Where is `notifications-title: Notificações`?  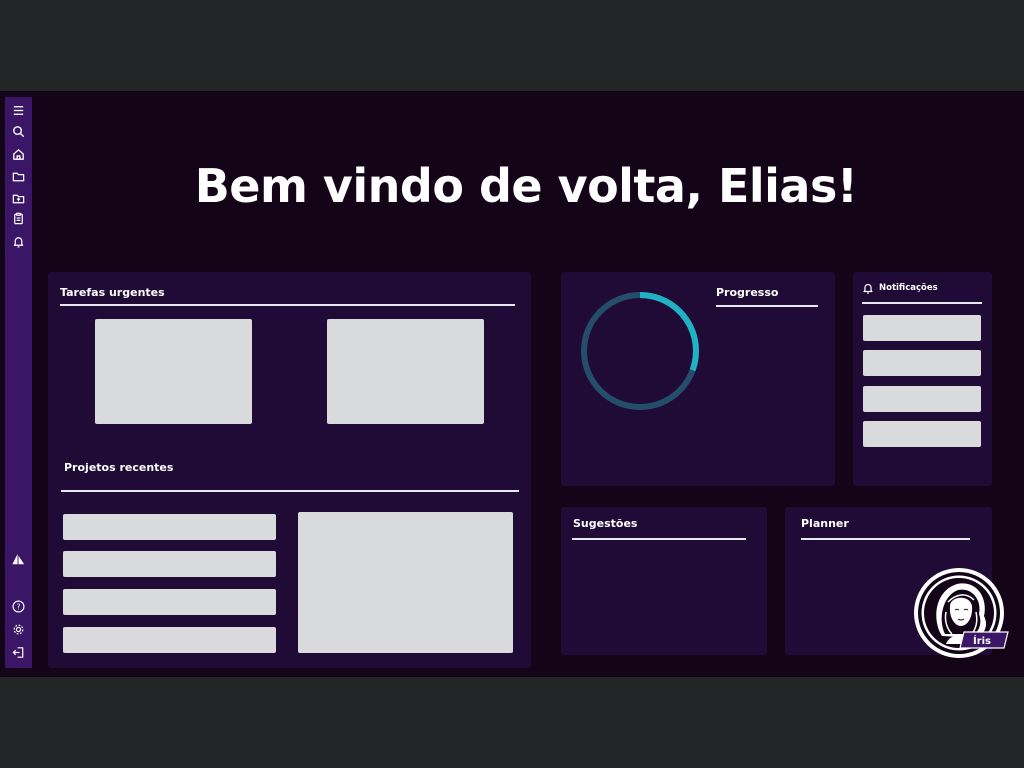
notifications-title: Notificações is located at coordinates (908, 288).